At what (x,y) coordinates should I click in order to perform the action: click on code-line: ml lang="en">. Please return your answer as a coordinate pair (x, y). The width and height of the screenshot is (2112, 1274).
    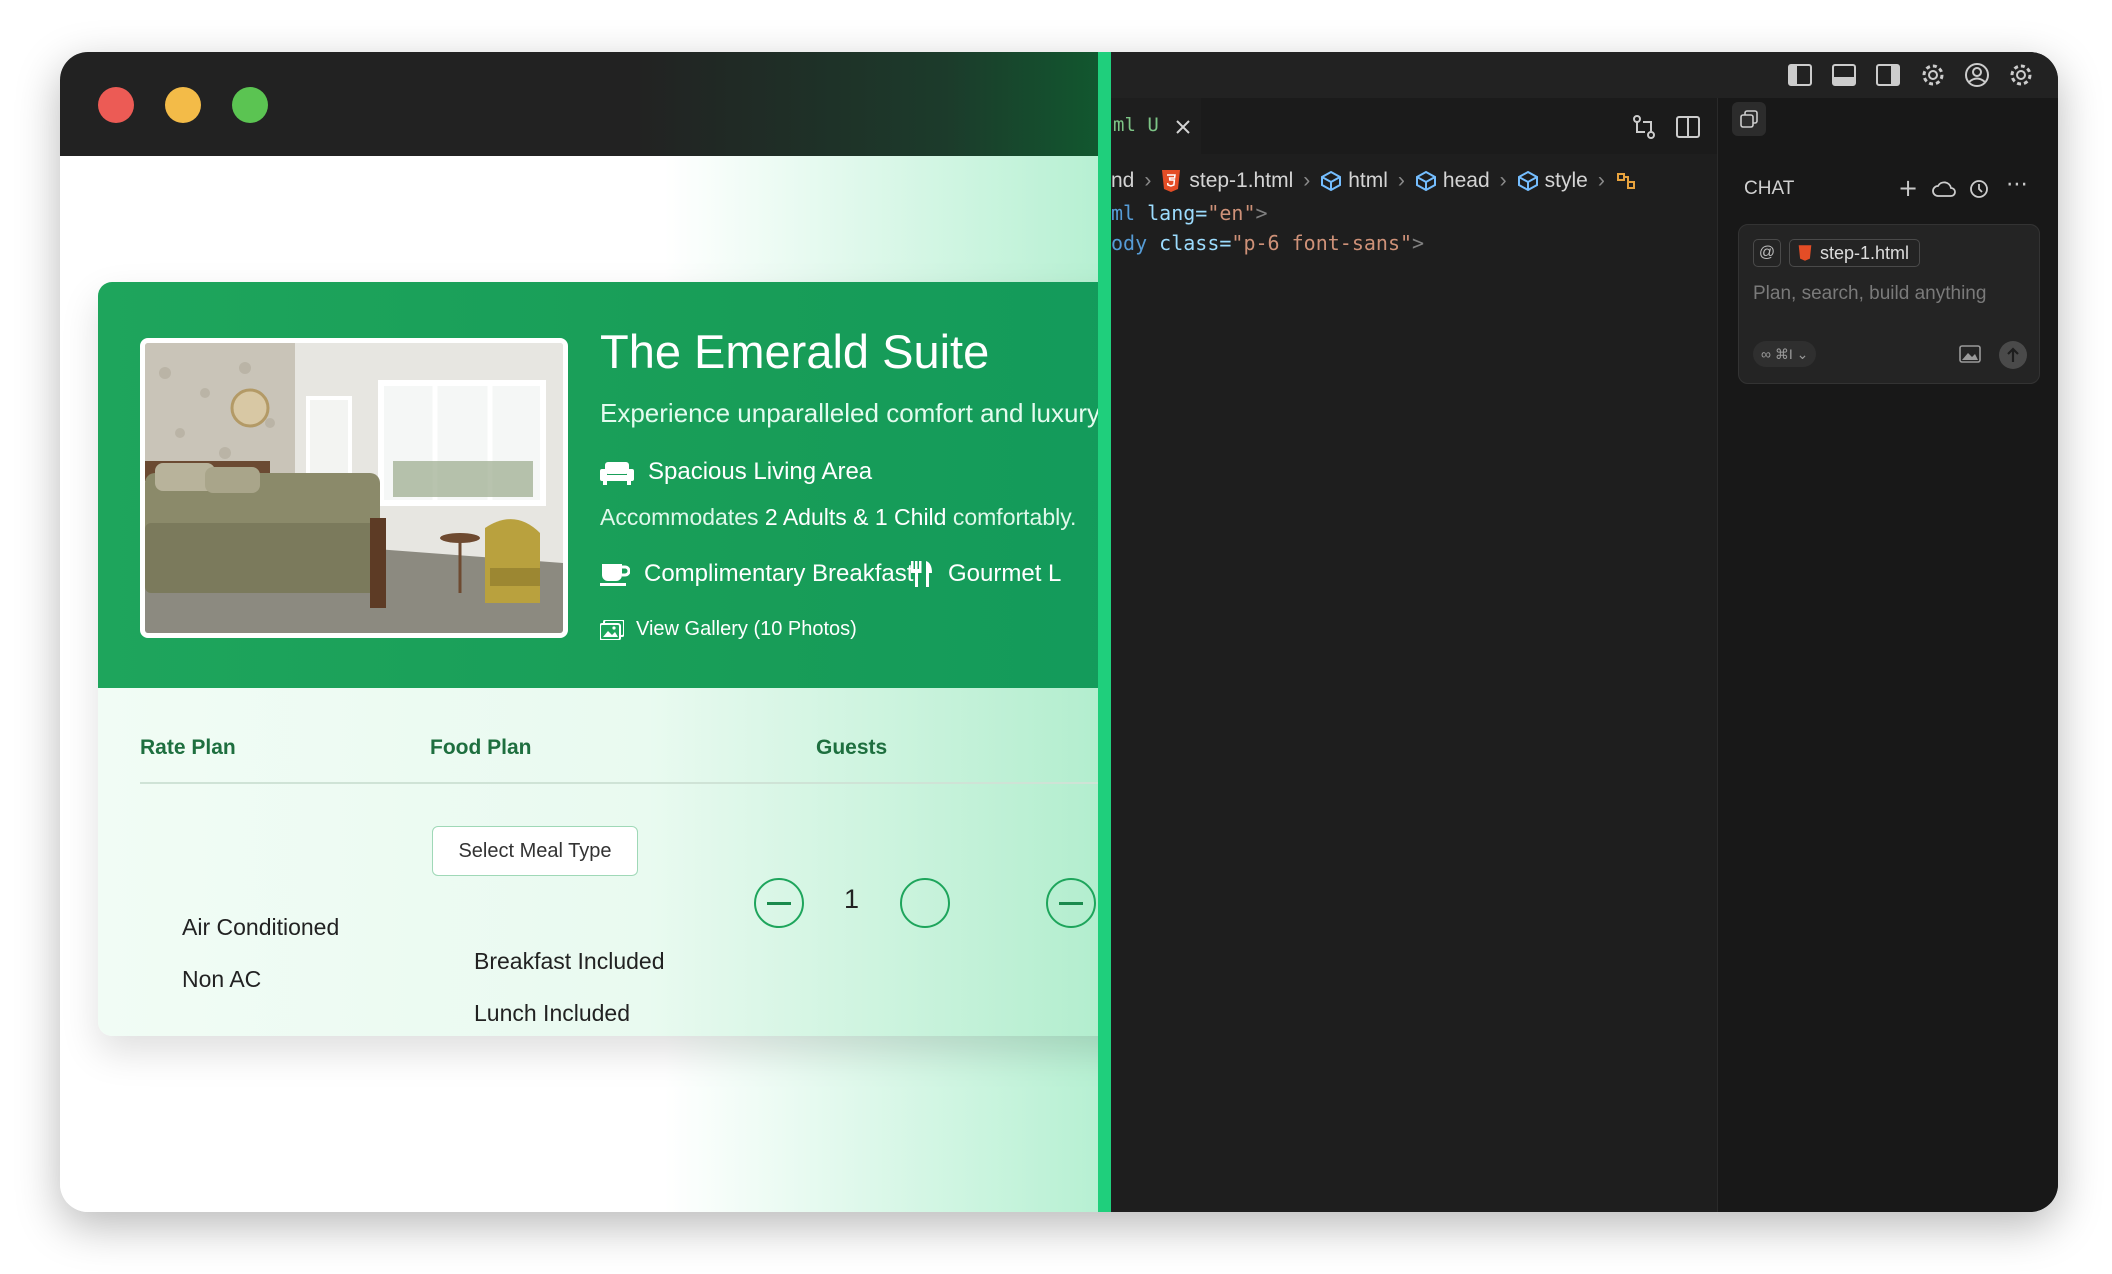
    Looking at the image, I should click on (1189, 213).